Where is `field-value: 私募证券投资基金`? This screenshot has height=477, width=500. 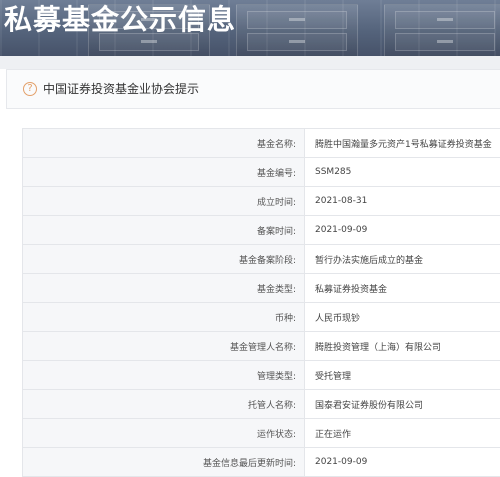
field-value: 私募证券投资基金 is located at coordinates (402, 288).